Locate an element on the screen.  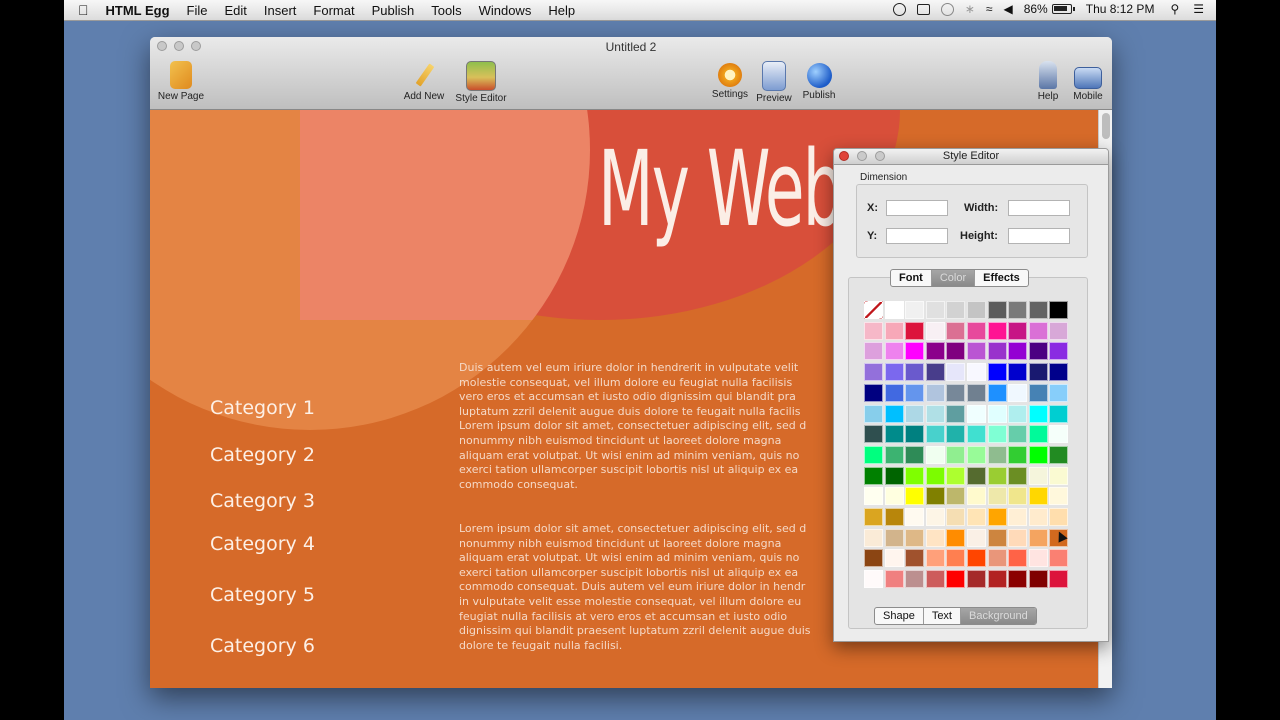
target-text: Text is located at coordinates (942, 616).